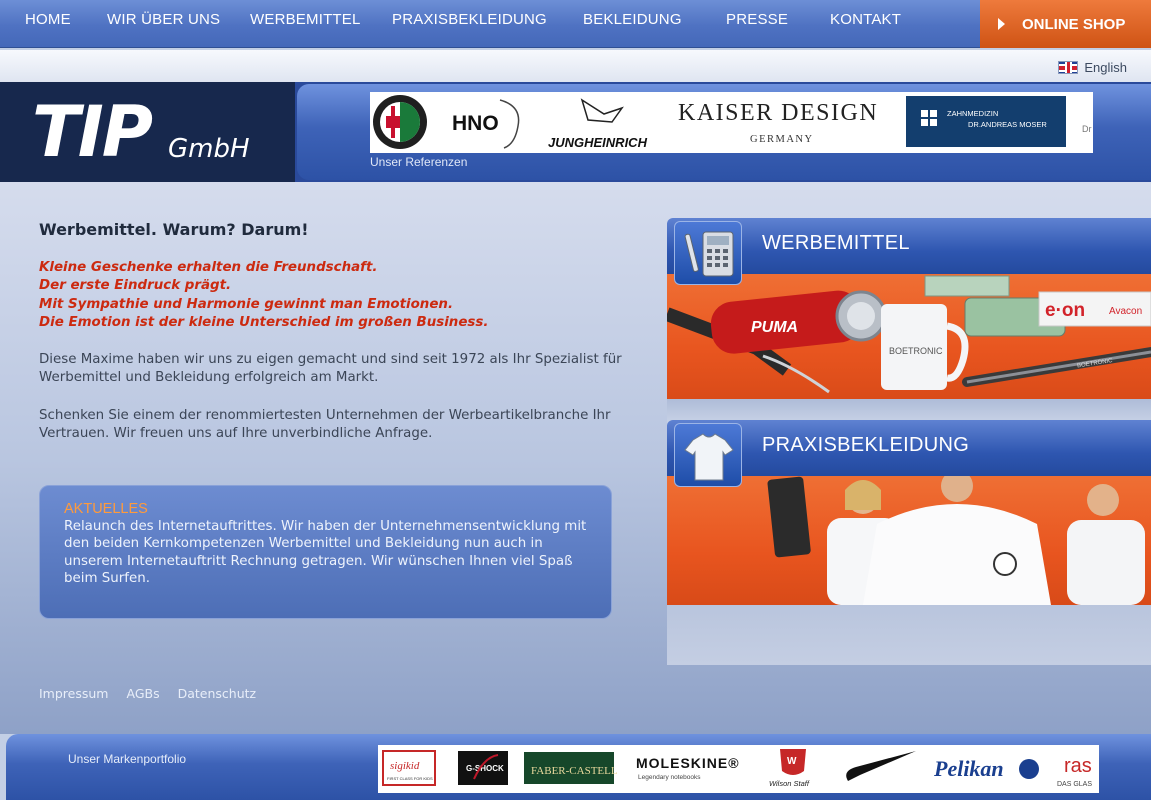  I want to click on nav-item-wir-ueber-uns: WIR ÜBER UNS, so click(163, 19).